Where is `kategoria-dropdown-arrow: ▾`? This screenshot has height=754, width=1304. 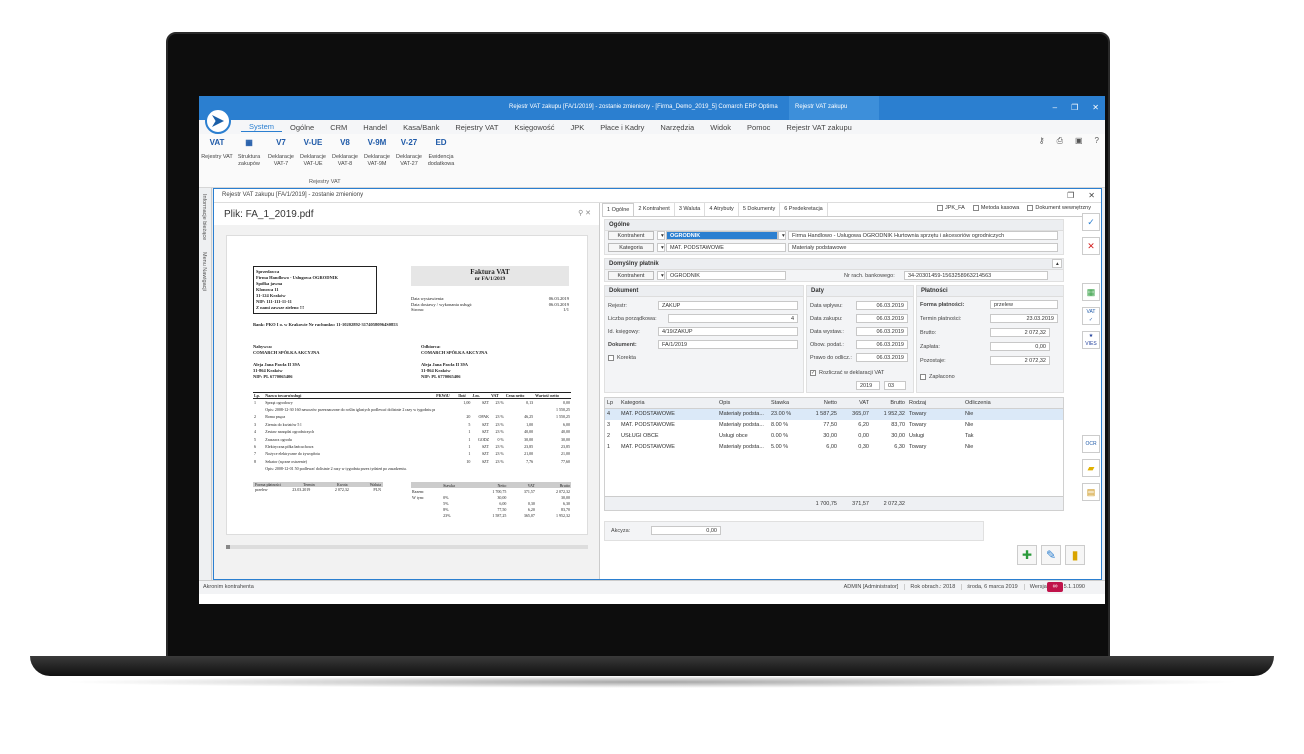
kategoria-dropdown-arrow: ▾ is located at coordinates (661, 247).